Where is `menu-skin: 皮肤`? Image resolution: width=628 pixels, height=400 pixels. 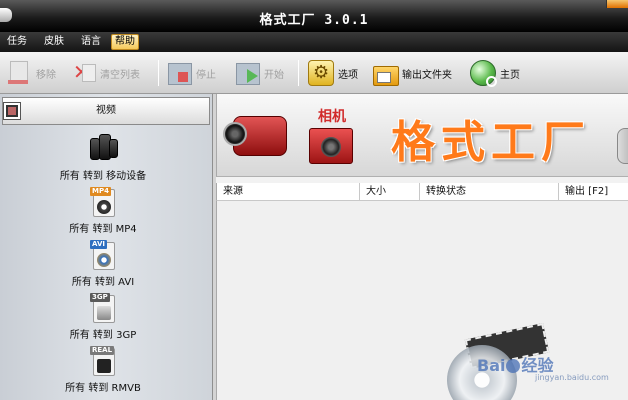 menu-skin: 皮肤 is located at coordinates (54, 42).